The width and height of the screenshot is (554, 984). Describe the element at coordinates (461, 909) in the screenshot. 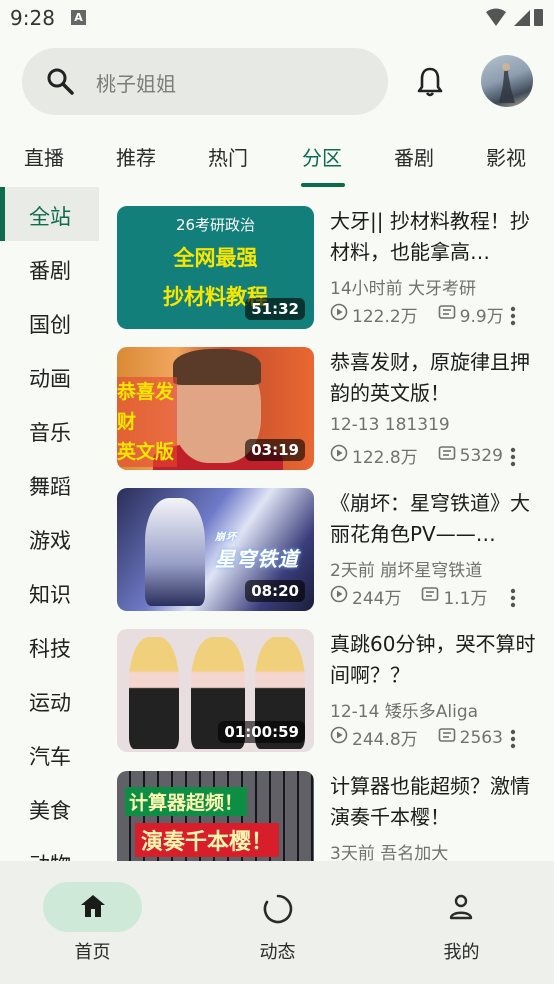

I see `person-icon` at that location.